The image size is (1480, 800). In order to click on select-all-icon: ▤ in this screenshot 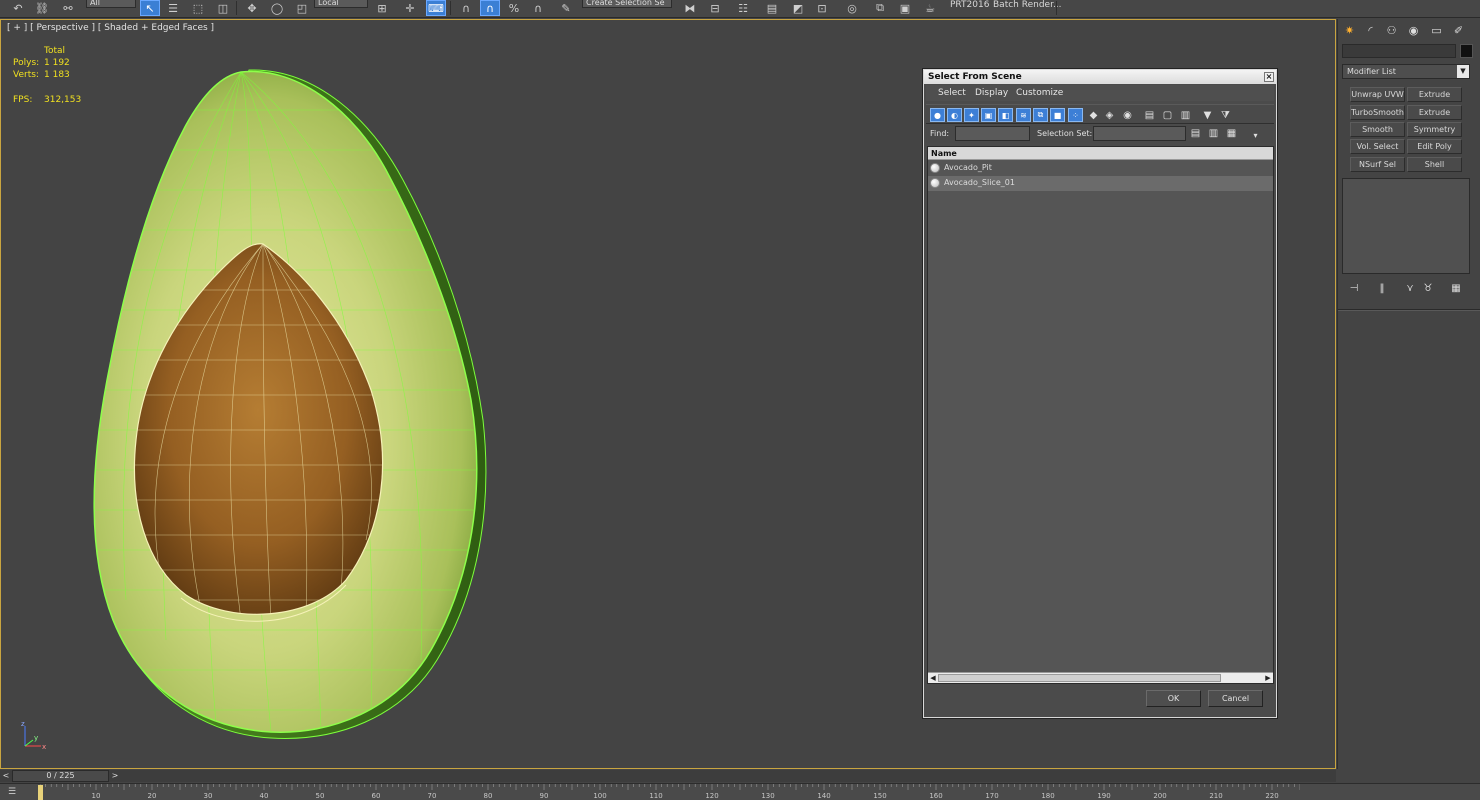, I will do `click(1149, 115)`.